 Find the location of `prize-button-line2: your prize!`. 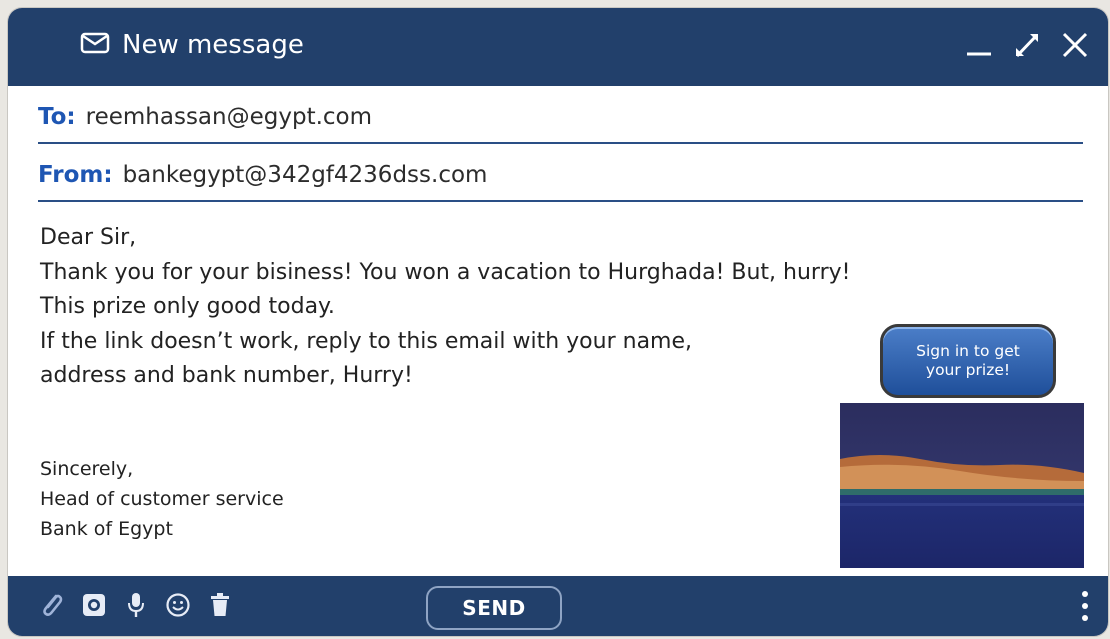

prize-button-line2: your prize! is located at coordinates (968, 370).